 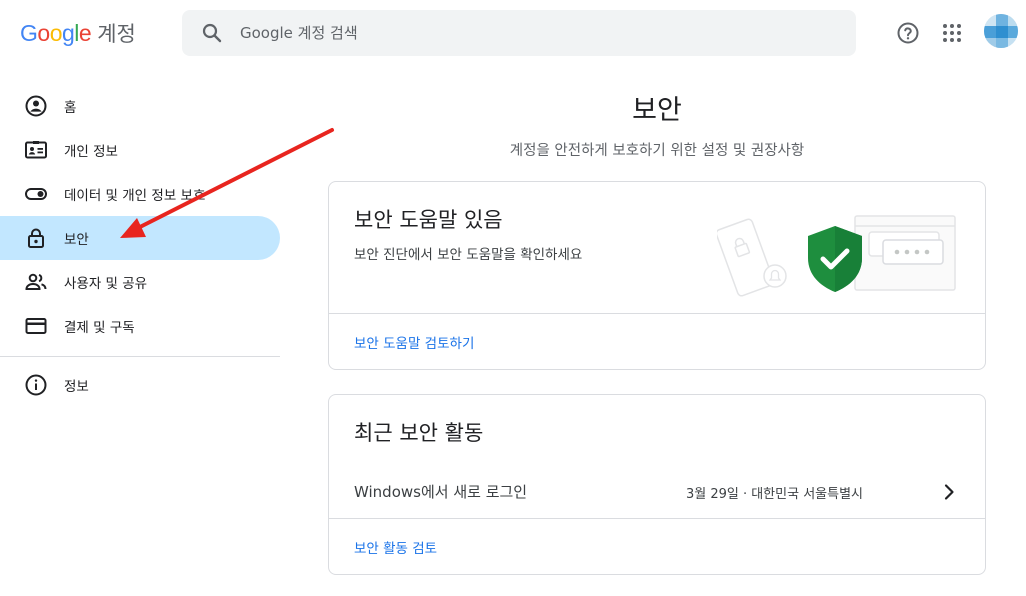 I want to click on avatar, so click(x=1001, y=31).